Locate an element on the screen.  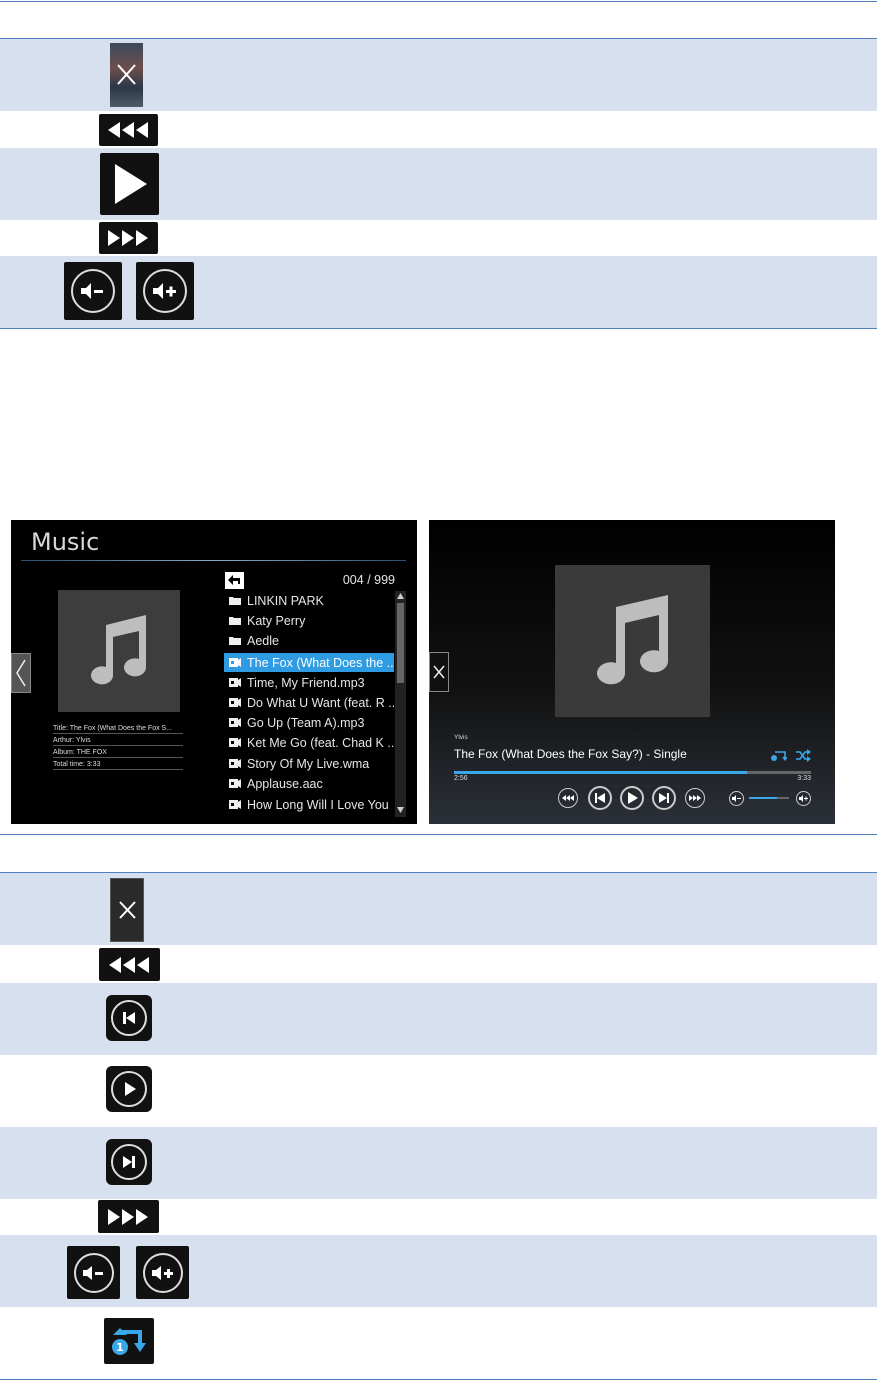
volume-slider is located at coordinates (769, 798).